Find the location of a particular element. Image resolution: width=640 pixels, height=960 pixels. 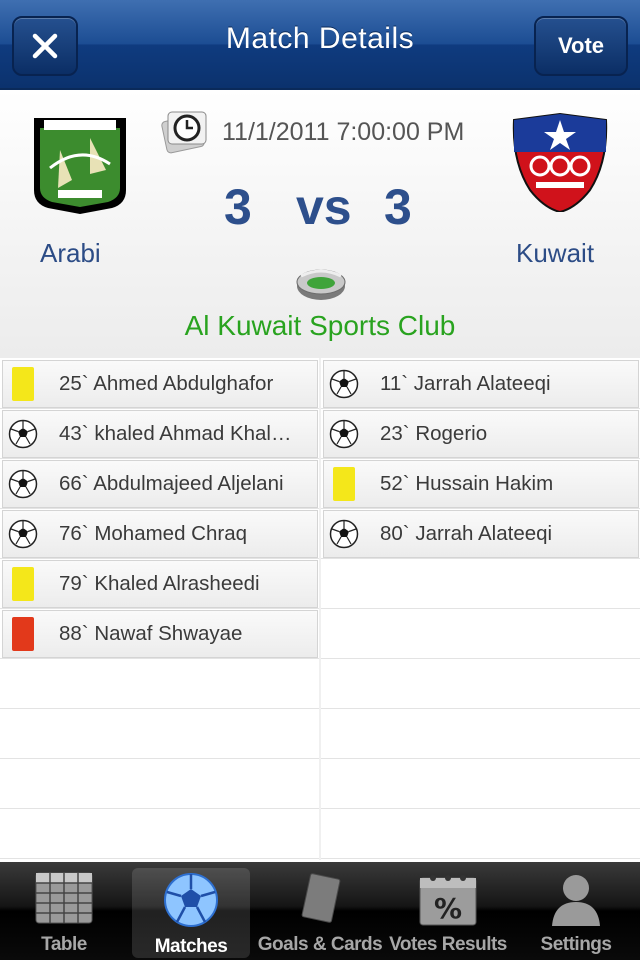

tab-label: Votes Results is located at coordinates (448, 944).